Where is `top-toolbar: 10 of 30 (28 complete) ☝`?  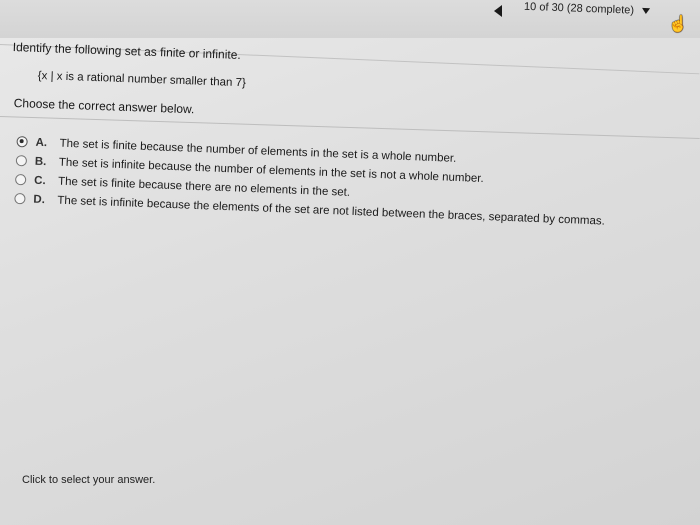 top-toolbar: 10 of 30 (28 complete) ☝ is located at coordinates (350, 19).